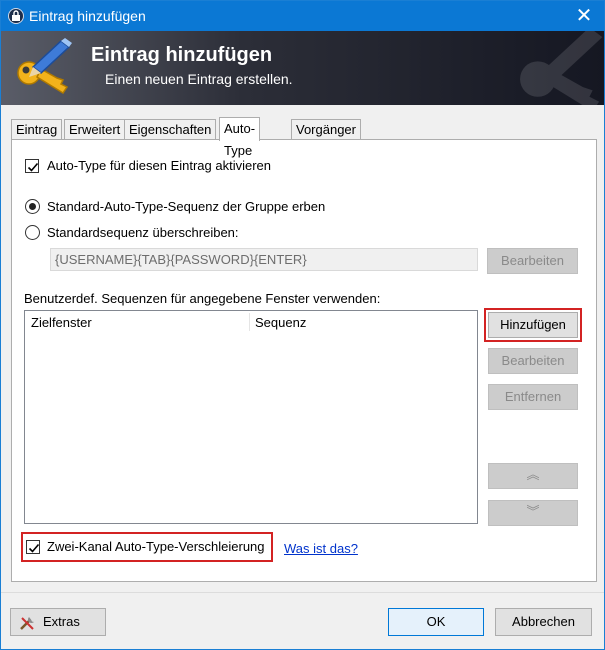 This screenshot has height=650, width=605. I want to click on tools-icon, so click(28, 627).